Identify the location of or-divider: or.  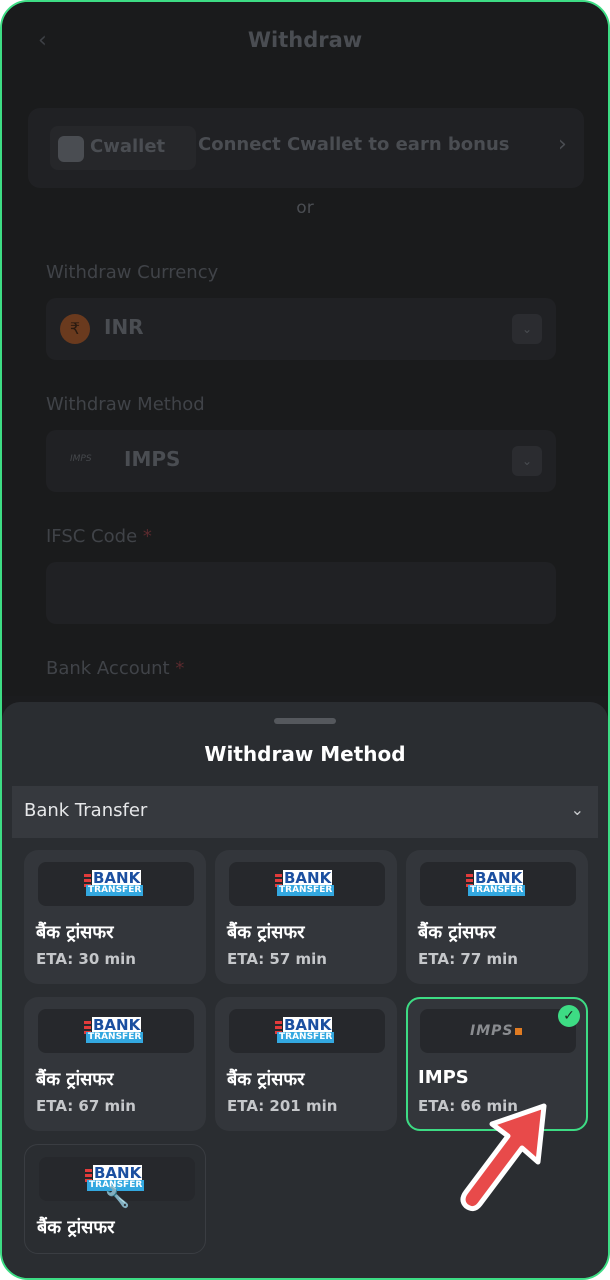
(305, 208).